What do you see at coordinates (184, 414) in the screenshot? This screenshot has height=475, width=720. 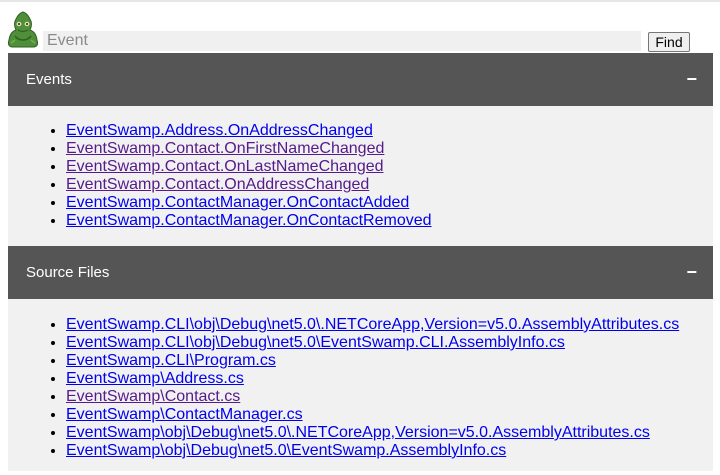 I see `source-file-link: EventSwamp\ContactManager.cs` at bounding box center [184, 414].